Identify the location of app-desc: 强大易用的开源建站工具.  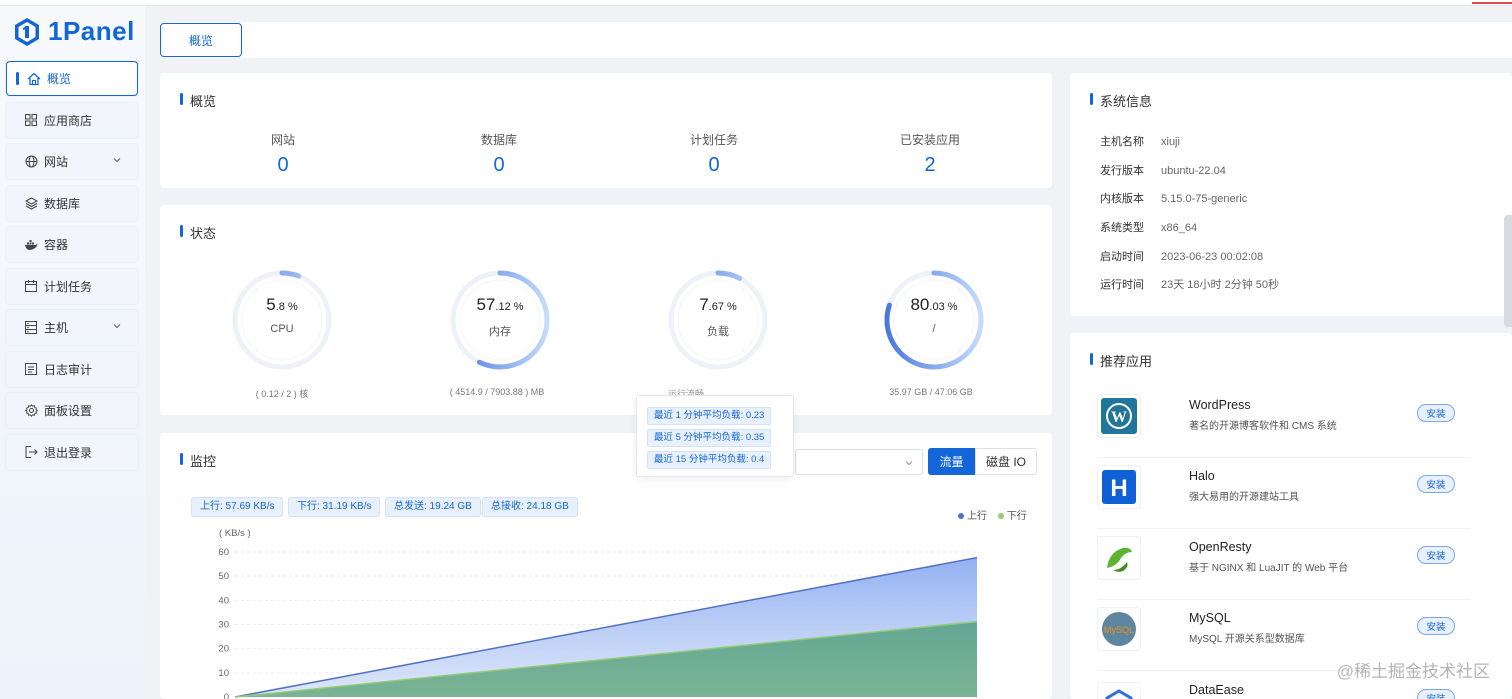
(1244, 497).